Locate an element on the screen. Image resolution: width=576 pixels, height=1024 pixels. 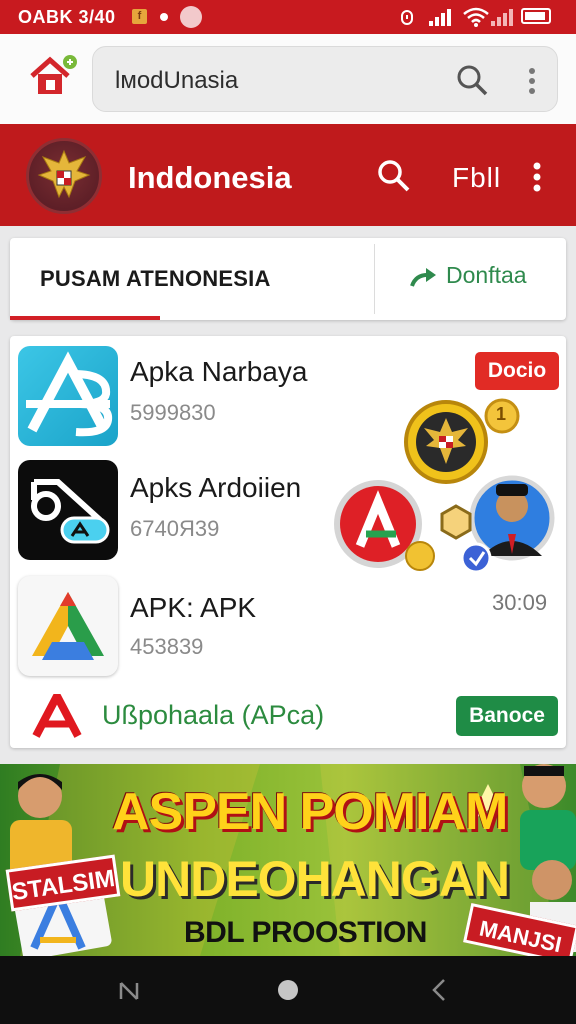
status-bar: OABK 3/40 f is located at coordinates (288, 17).